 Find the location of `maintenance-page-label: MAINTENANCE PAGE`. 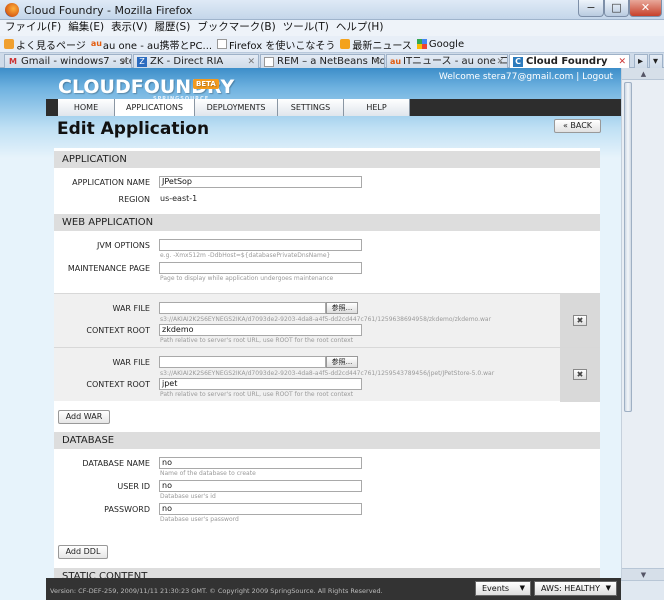

maintenance-page-label: MAINTENANCE PAGE is located at coordinates (108, 268).